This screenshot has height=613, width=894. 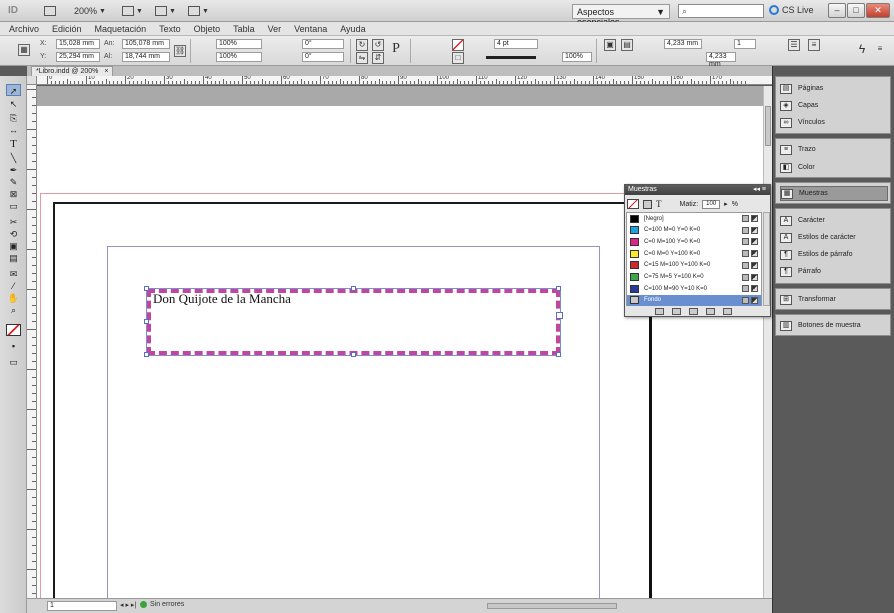 I want to click on swatch-row: [Negro], so click(x=694, y=218).